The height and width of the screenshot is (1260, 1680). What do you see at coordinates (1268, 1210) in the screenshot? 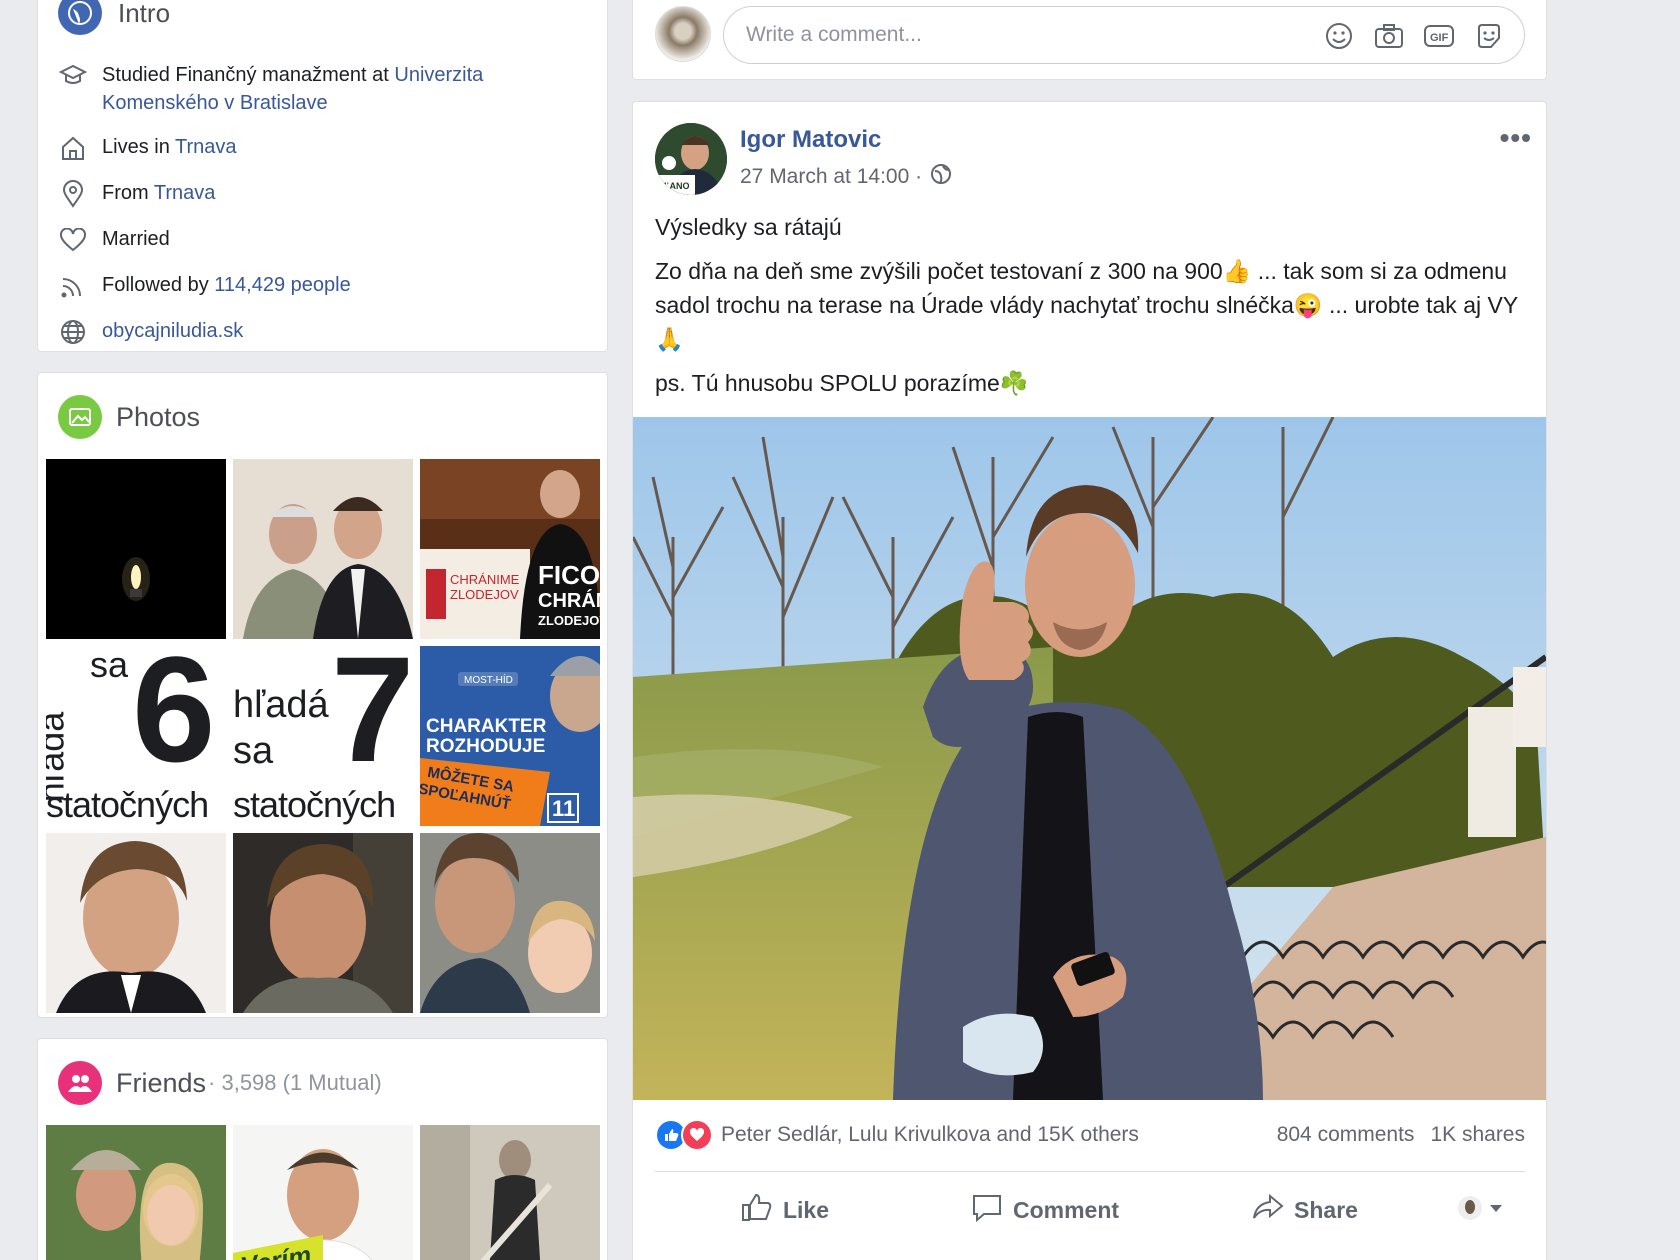
I see `share-arrow-icon` at bounding box center [1268, 1210].